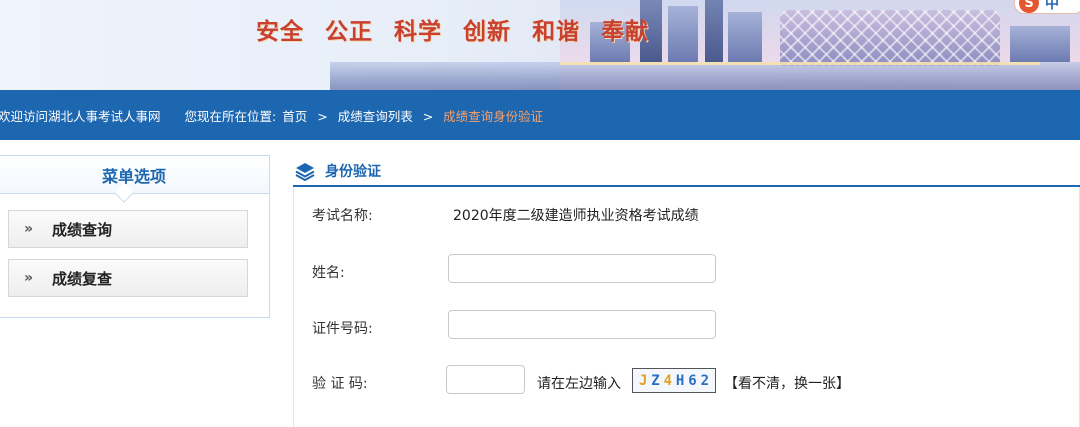  What do you see at coordinates (80, 116) in the screenshot?
I see `welcome-text: 欢迎访问湖北人事考试人事网` at bounding box center [80, 116].